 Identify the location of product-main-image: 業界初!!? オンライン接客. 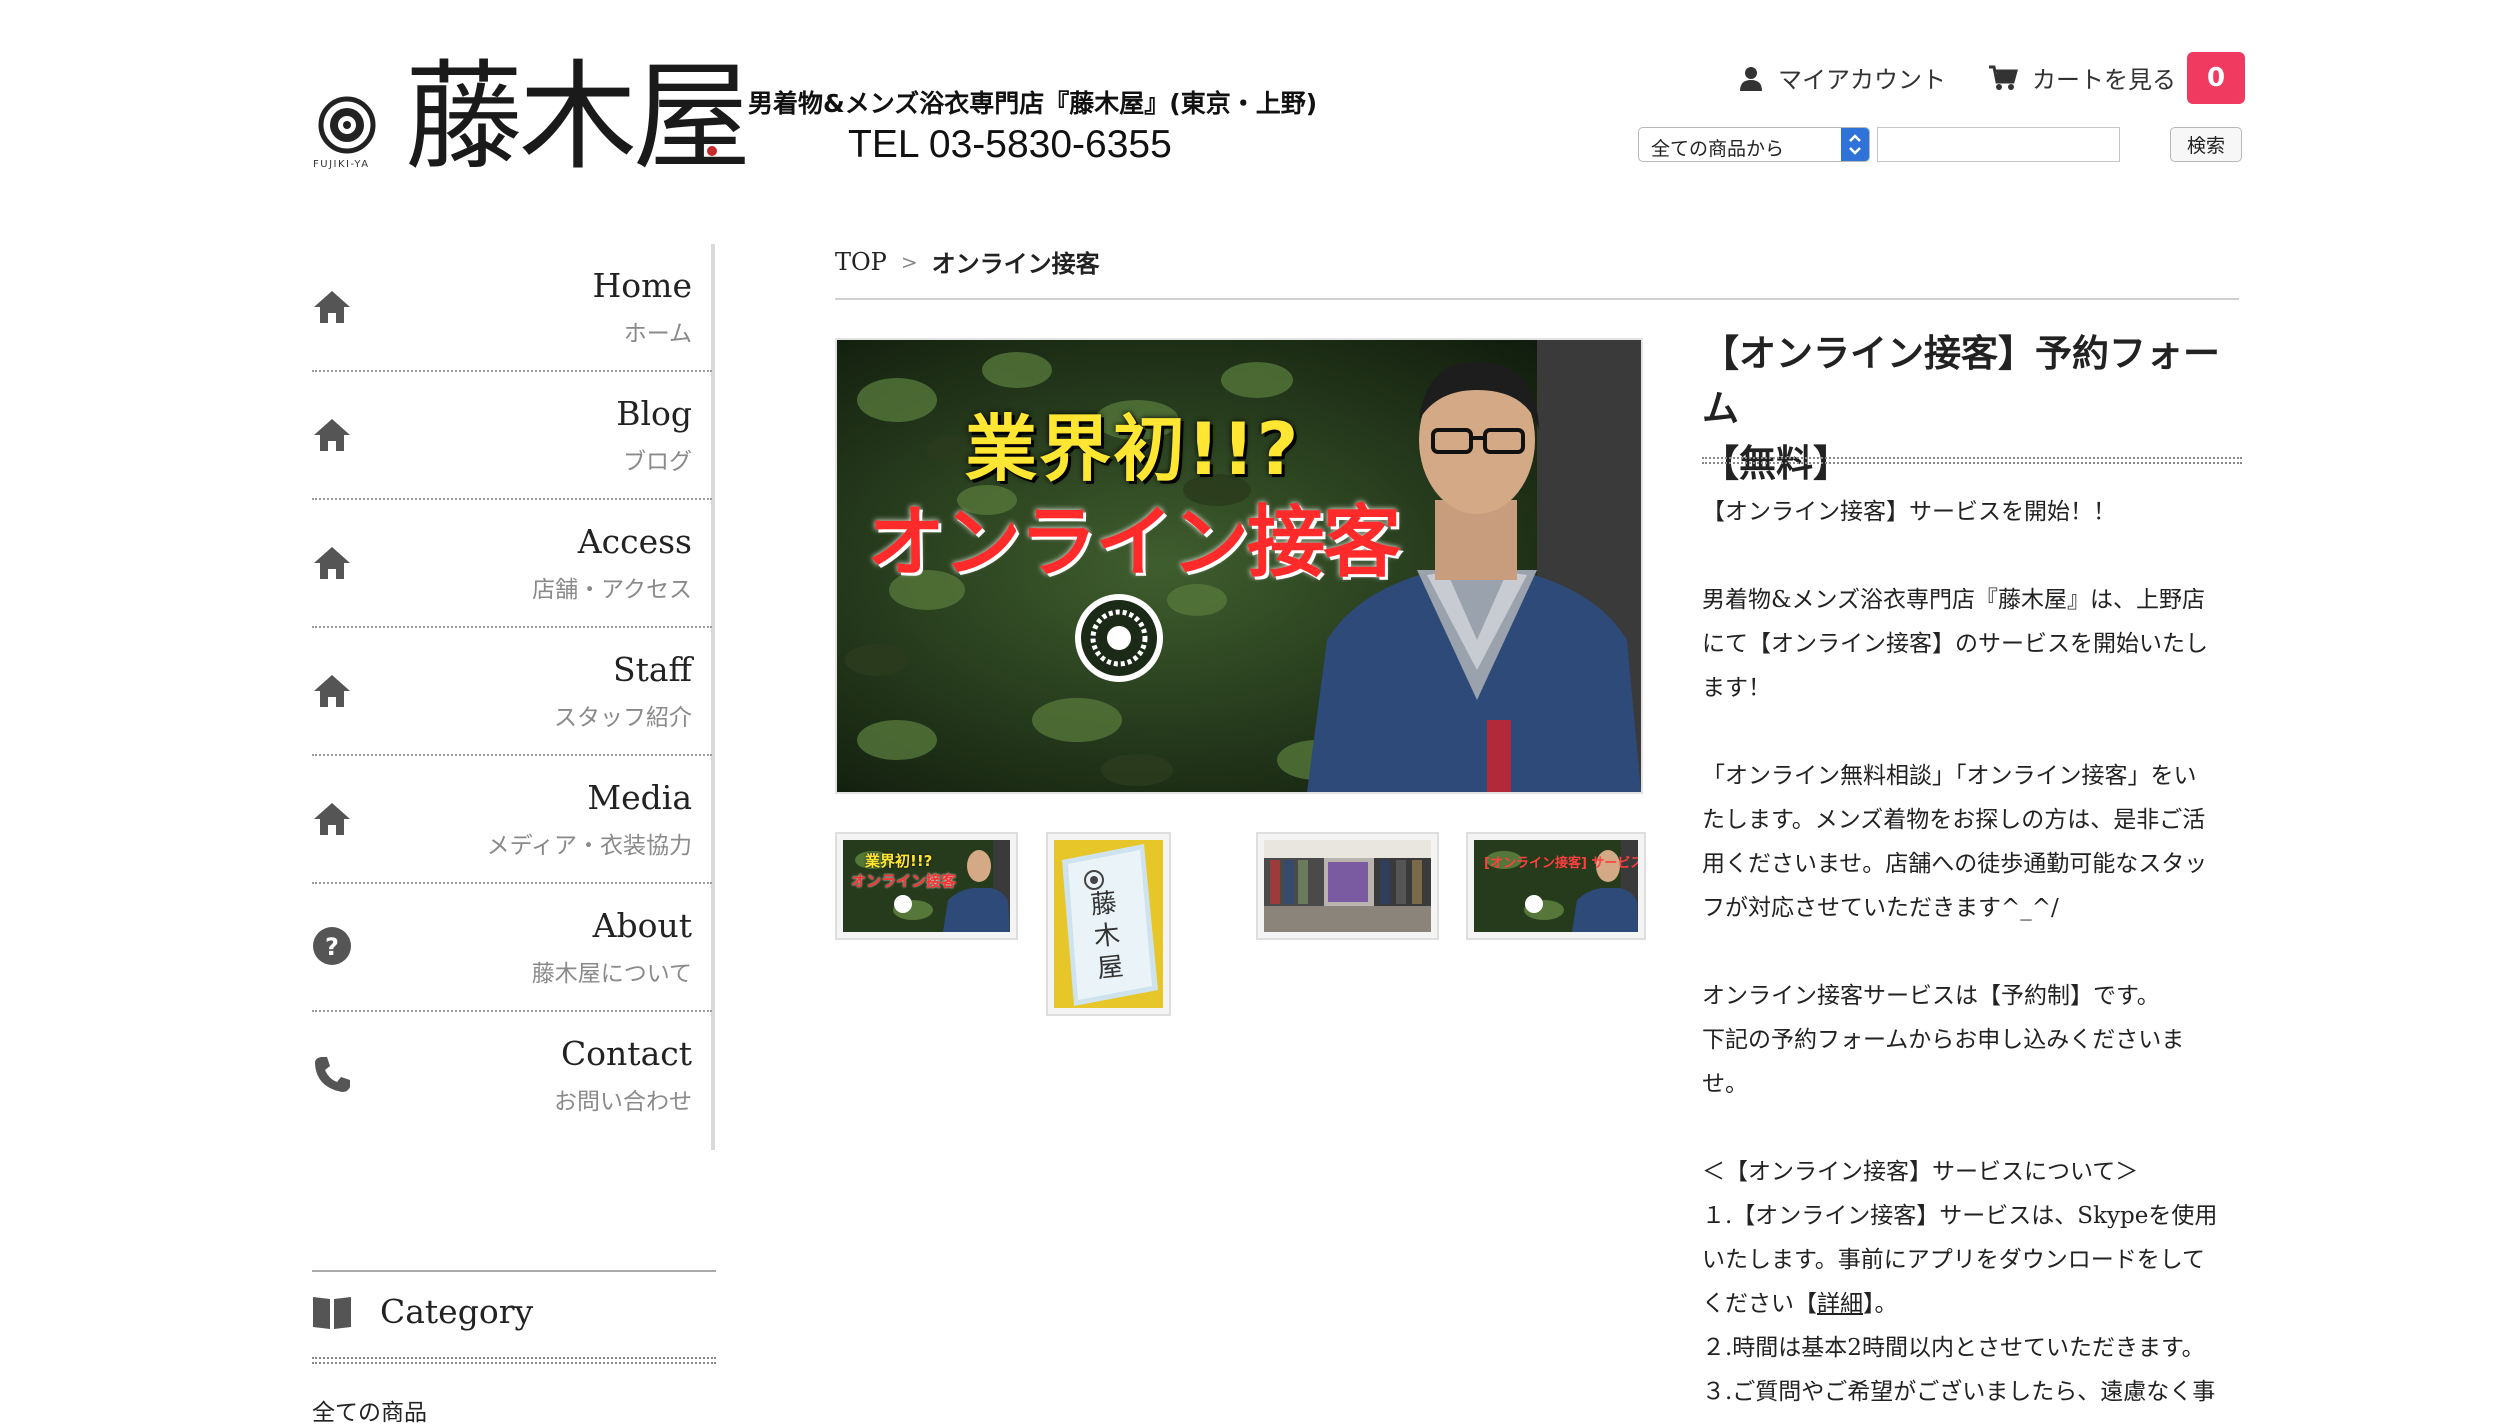
(1239, 566).